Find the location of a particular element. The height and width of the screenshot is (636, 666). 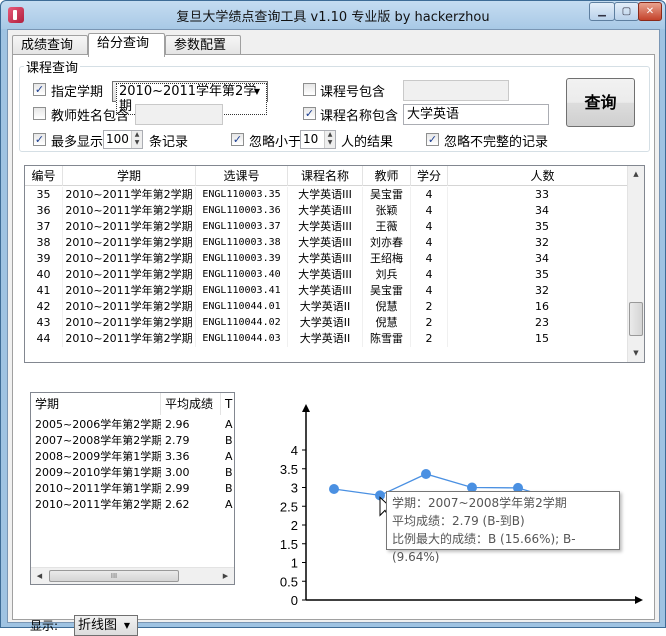

col-header-avg: 平均成绩 is located at coordinates (191, 404).